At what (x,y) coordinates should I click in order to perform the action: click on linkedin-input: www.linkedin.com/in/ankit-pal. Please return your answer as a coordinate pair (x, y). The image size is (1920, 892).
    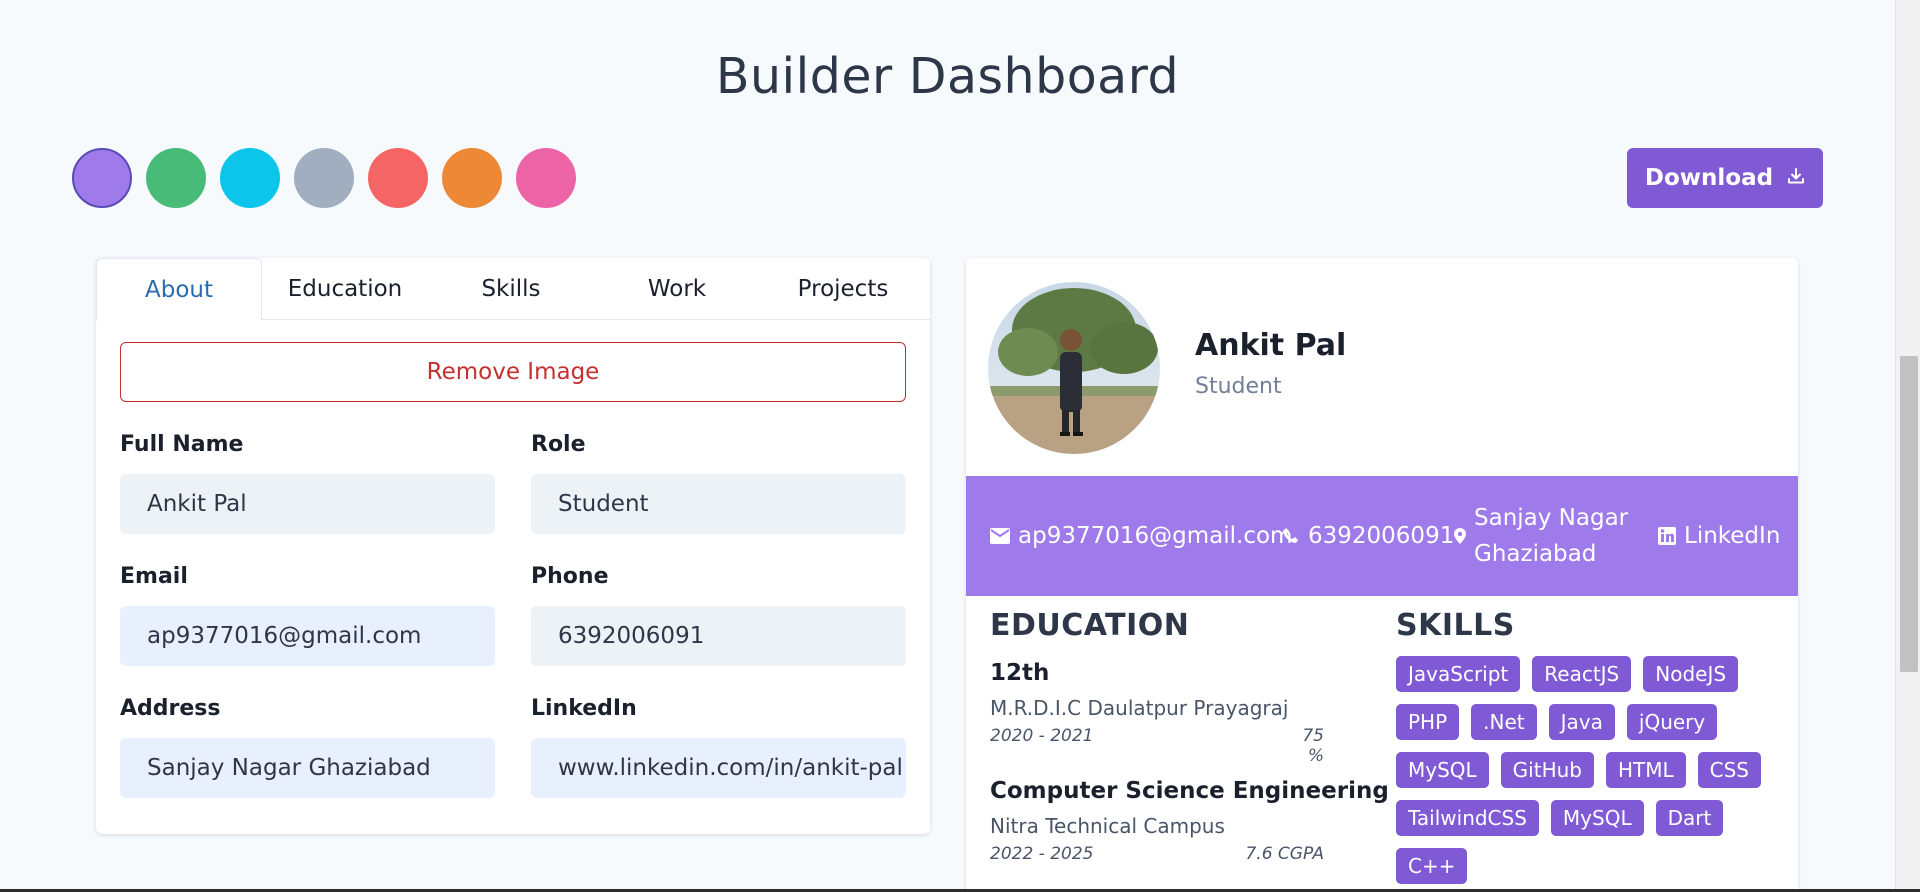
    Looking at the image, I should click on (718, 768).